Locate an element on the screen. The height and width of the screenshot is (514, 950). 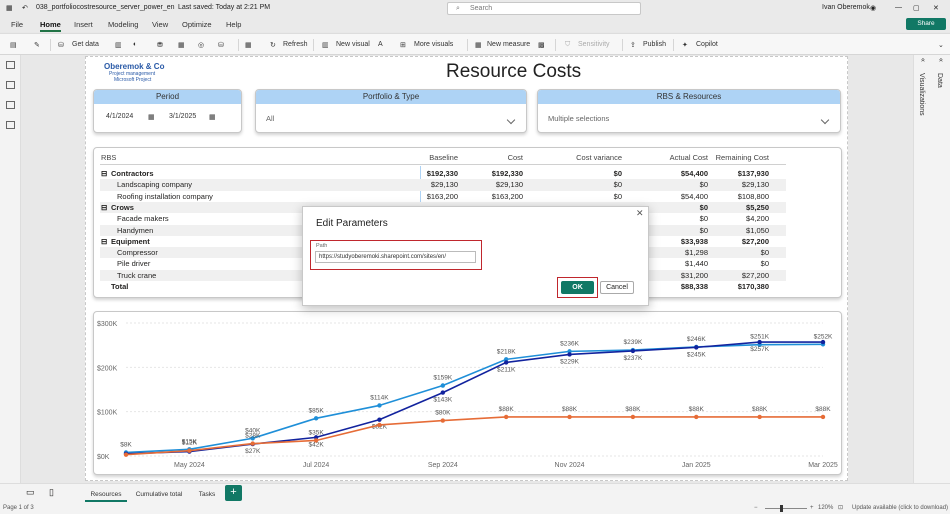
publish-button: Publish is located at coordinates (654, 44).